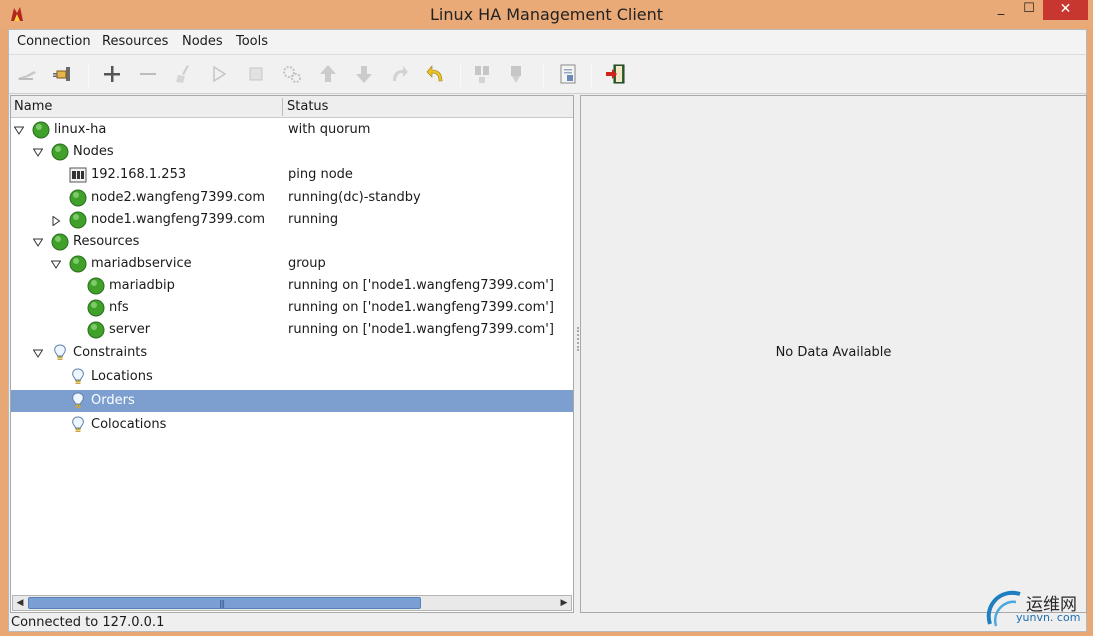  Describe the element at coordinates (78, 175) in the screenshot. I see `ping-node-icon` at that location.